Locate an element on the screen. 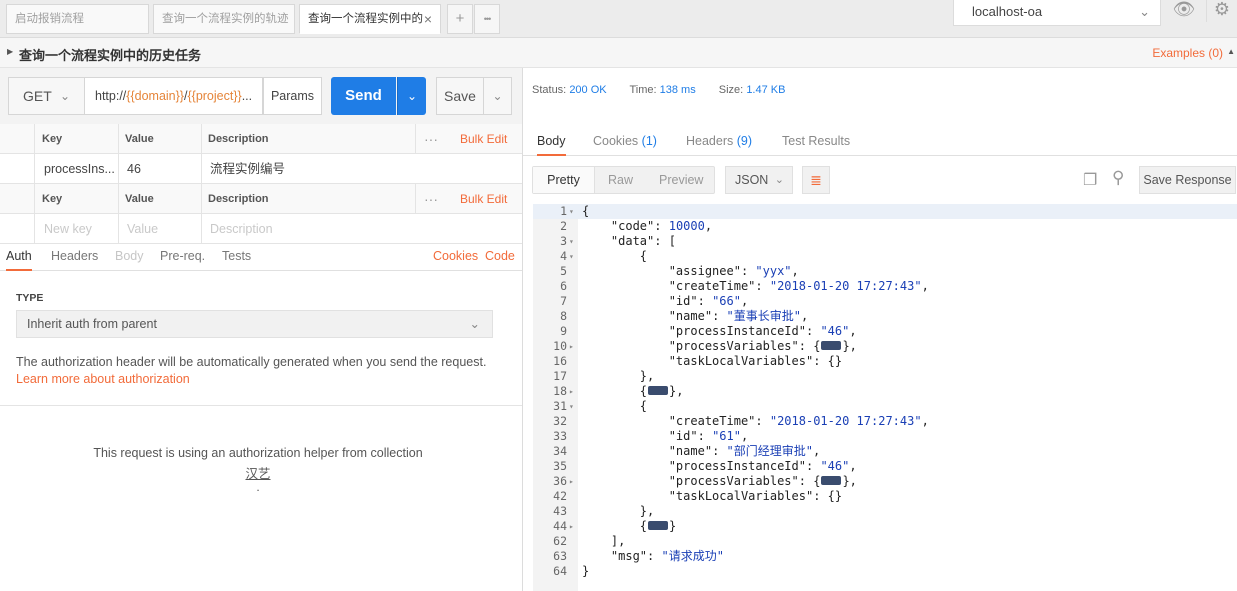 This screenshot has height=591, width=1237. tab-response-cookies: Cookies (1) is located at coordinates (625, 141).